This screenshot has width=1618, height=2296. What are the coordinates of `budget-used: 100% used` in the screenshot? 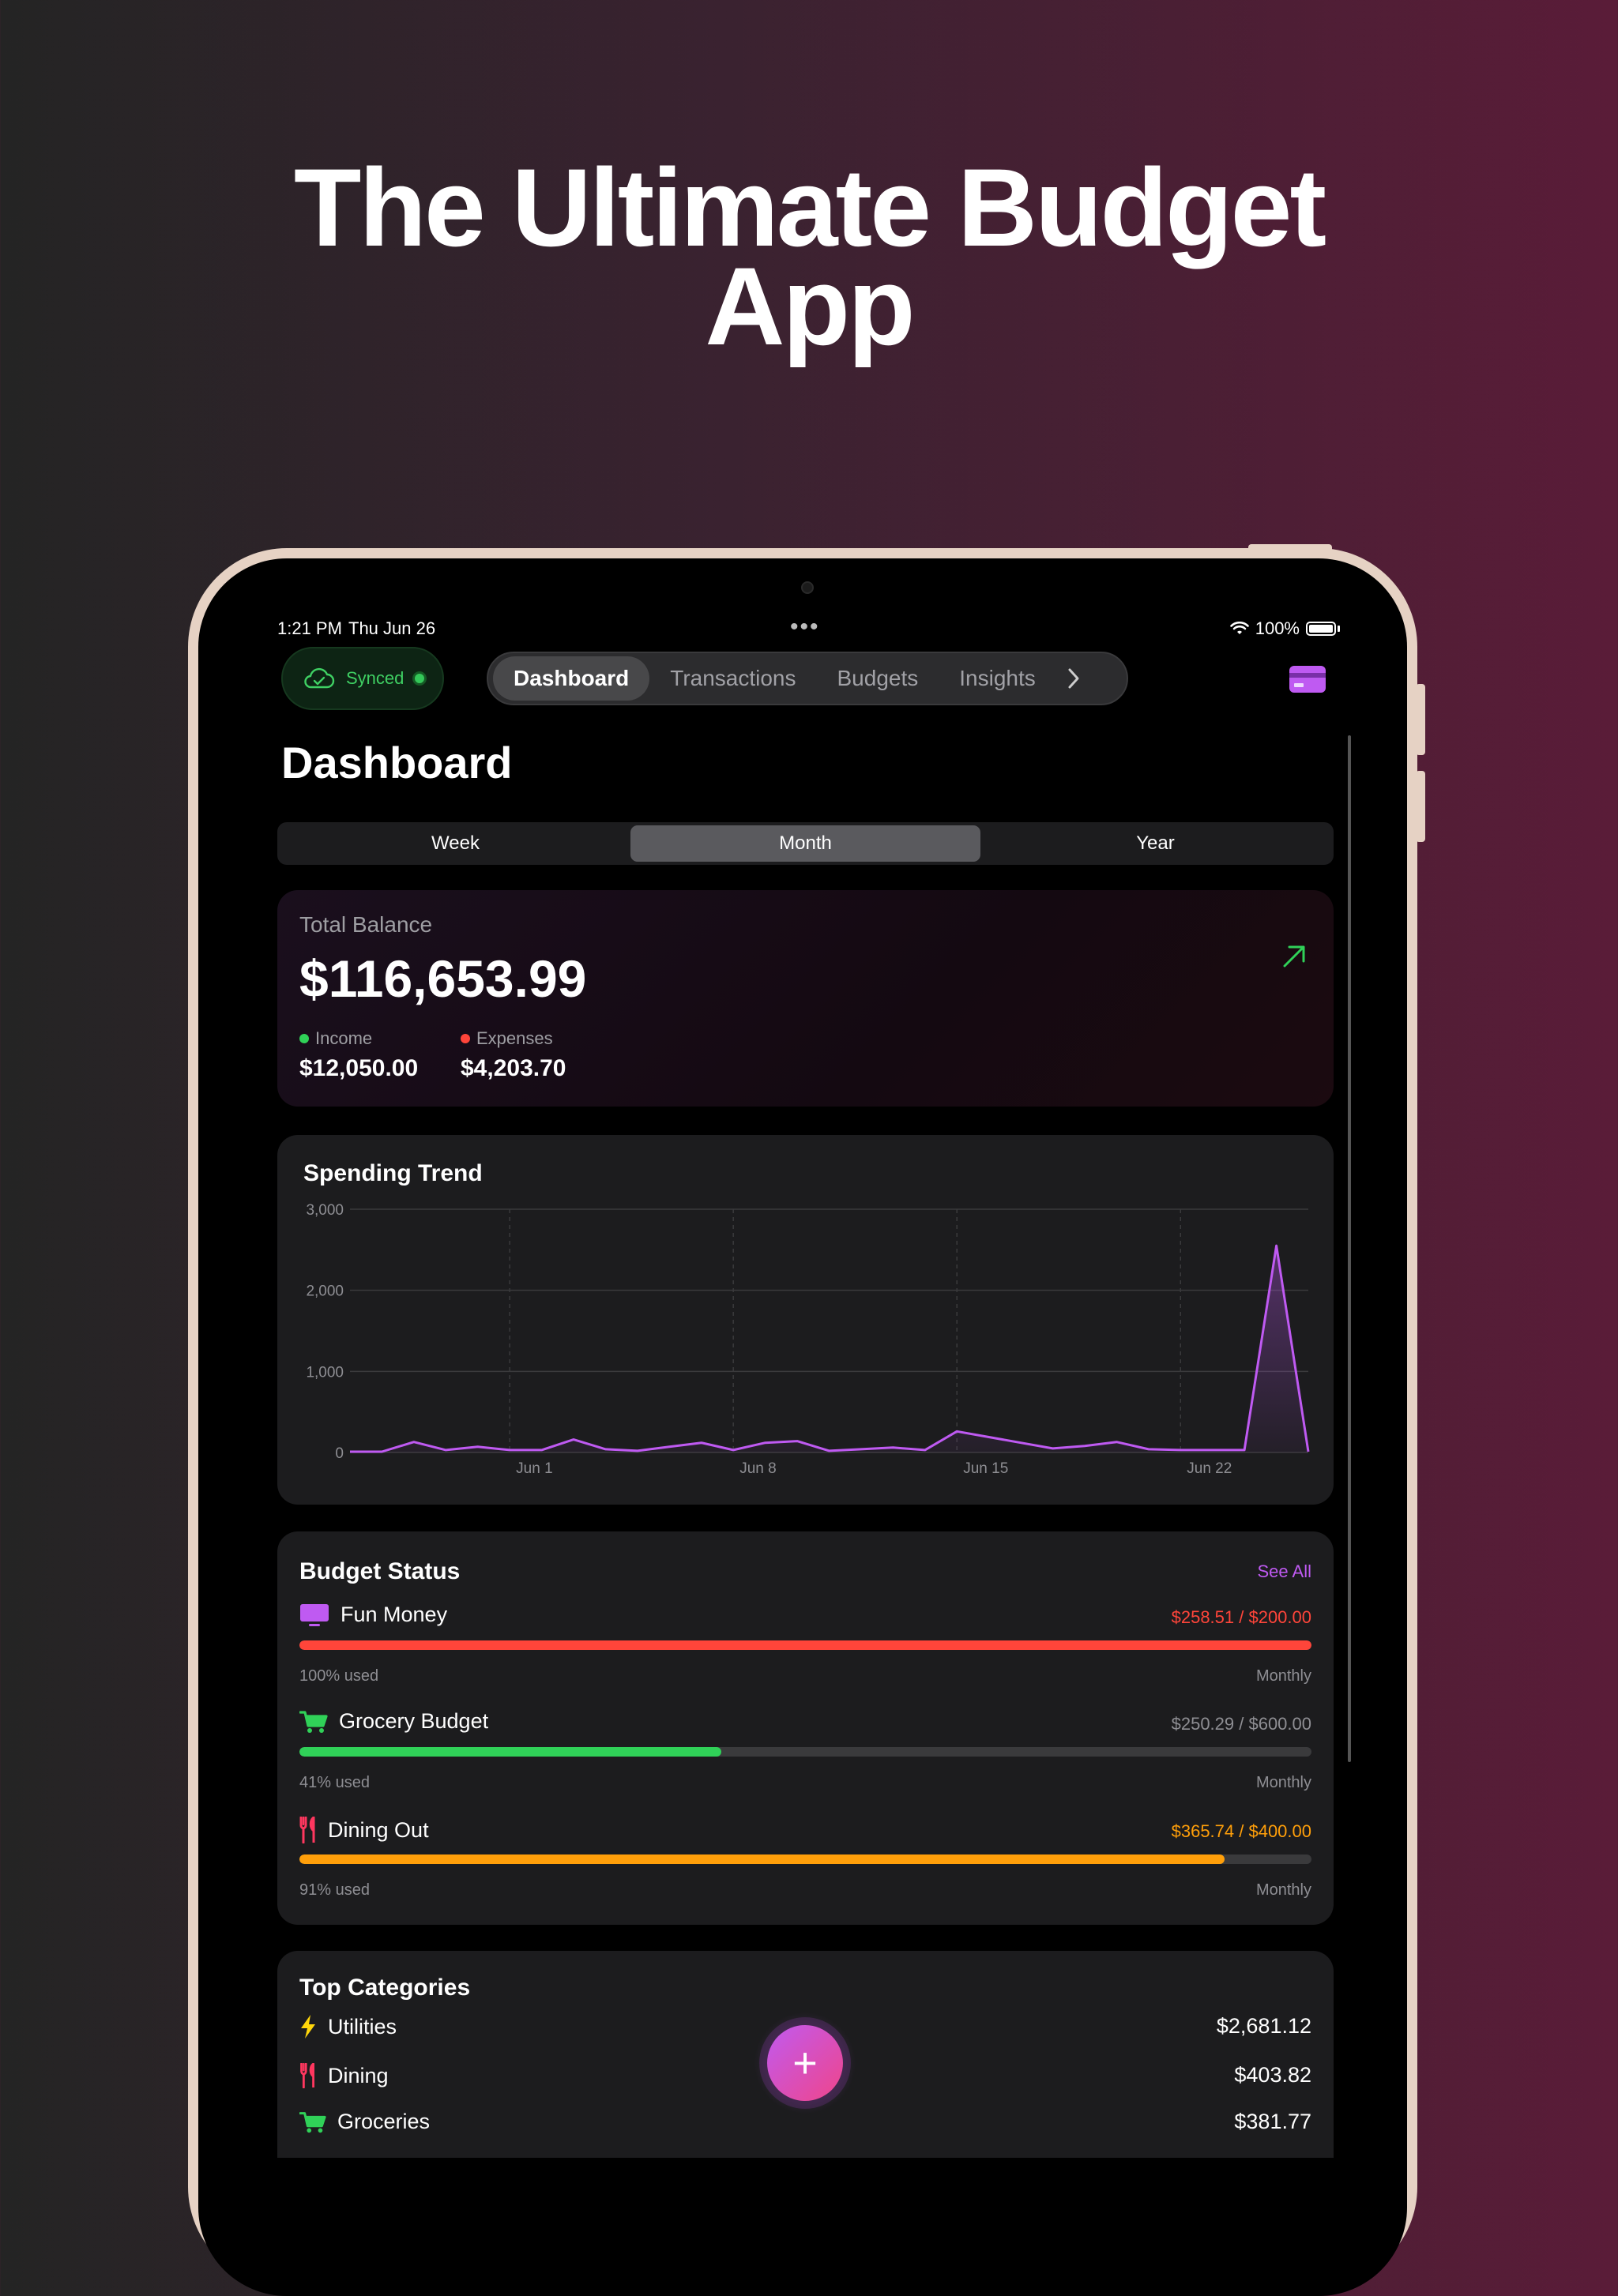 It's located at (339, 1676).